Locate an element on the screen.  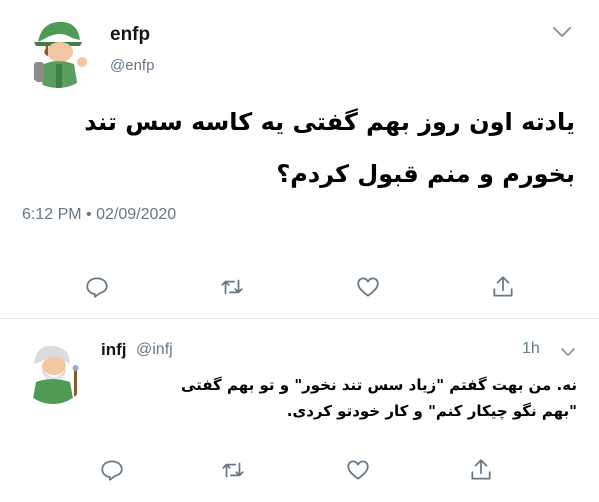
user-handle: @infj is located at coordinates (154, 350).